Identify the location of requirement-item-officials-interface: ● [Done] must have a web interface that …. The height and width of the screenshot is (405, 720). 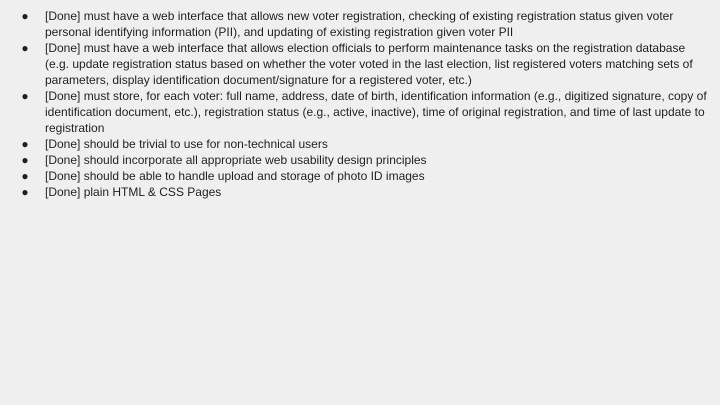
(360, 64).